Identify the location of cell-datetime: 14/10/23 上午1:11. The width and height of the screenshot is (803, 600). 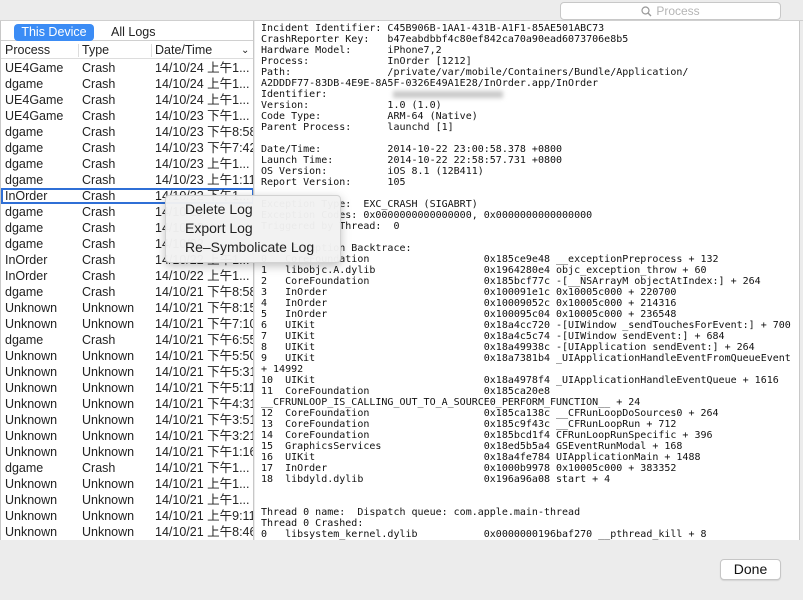
(204, 180).